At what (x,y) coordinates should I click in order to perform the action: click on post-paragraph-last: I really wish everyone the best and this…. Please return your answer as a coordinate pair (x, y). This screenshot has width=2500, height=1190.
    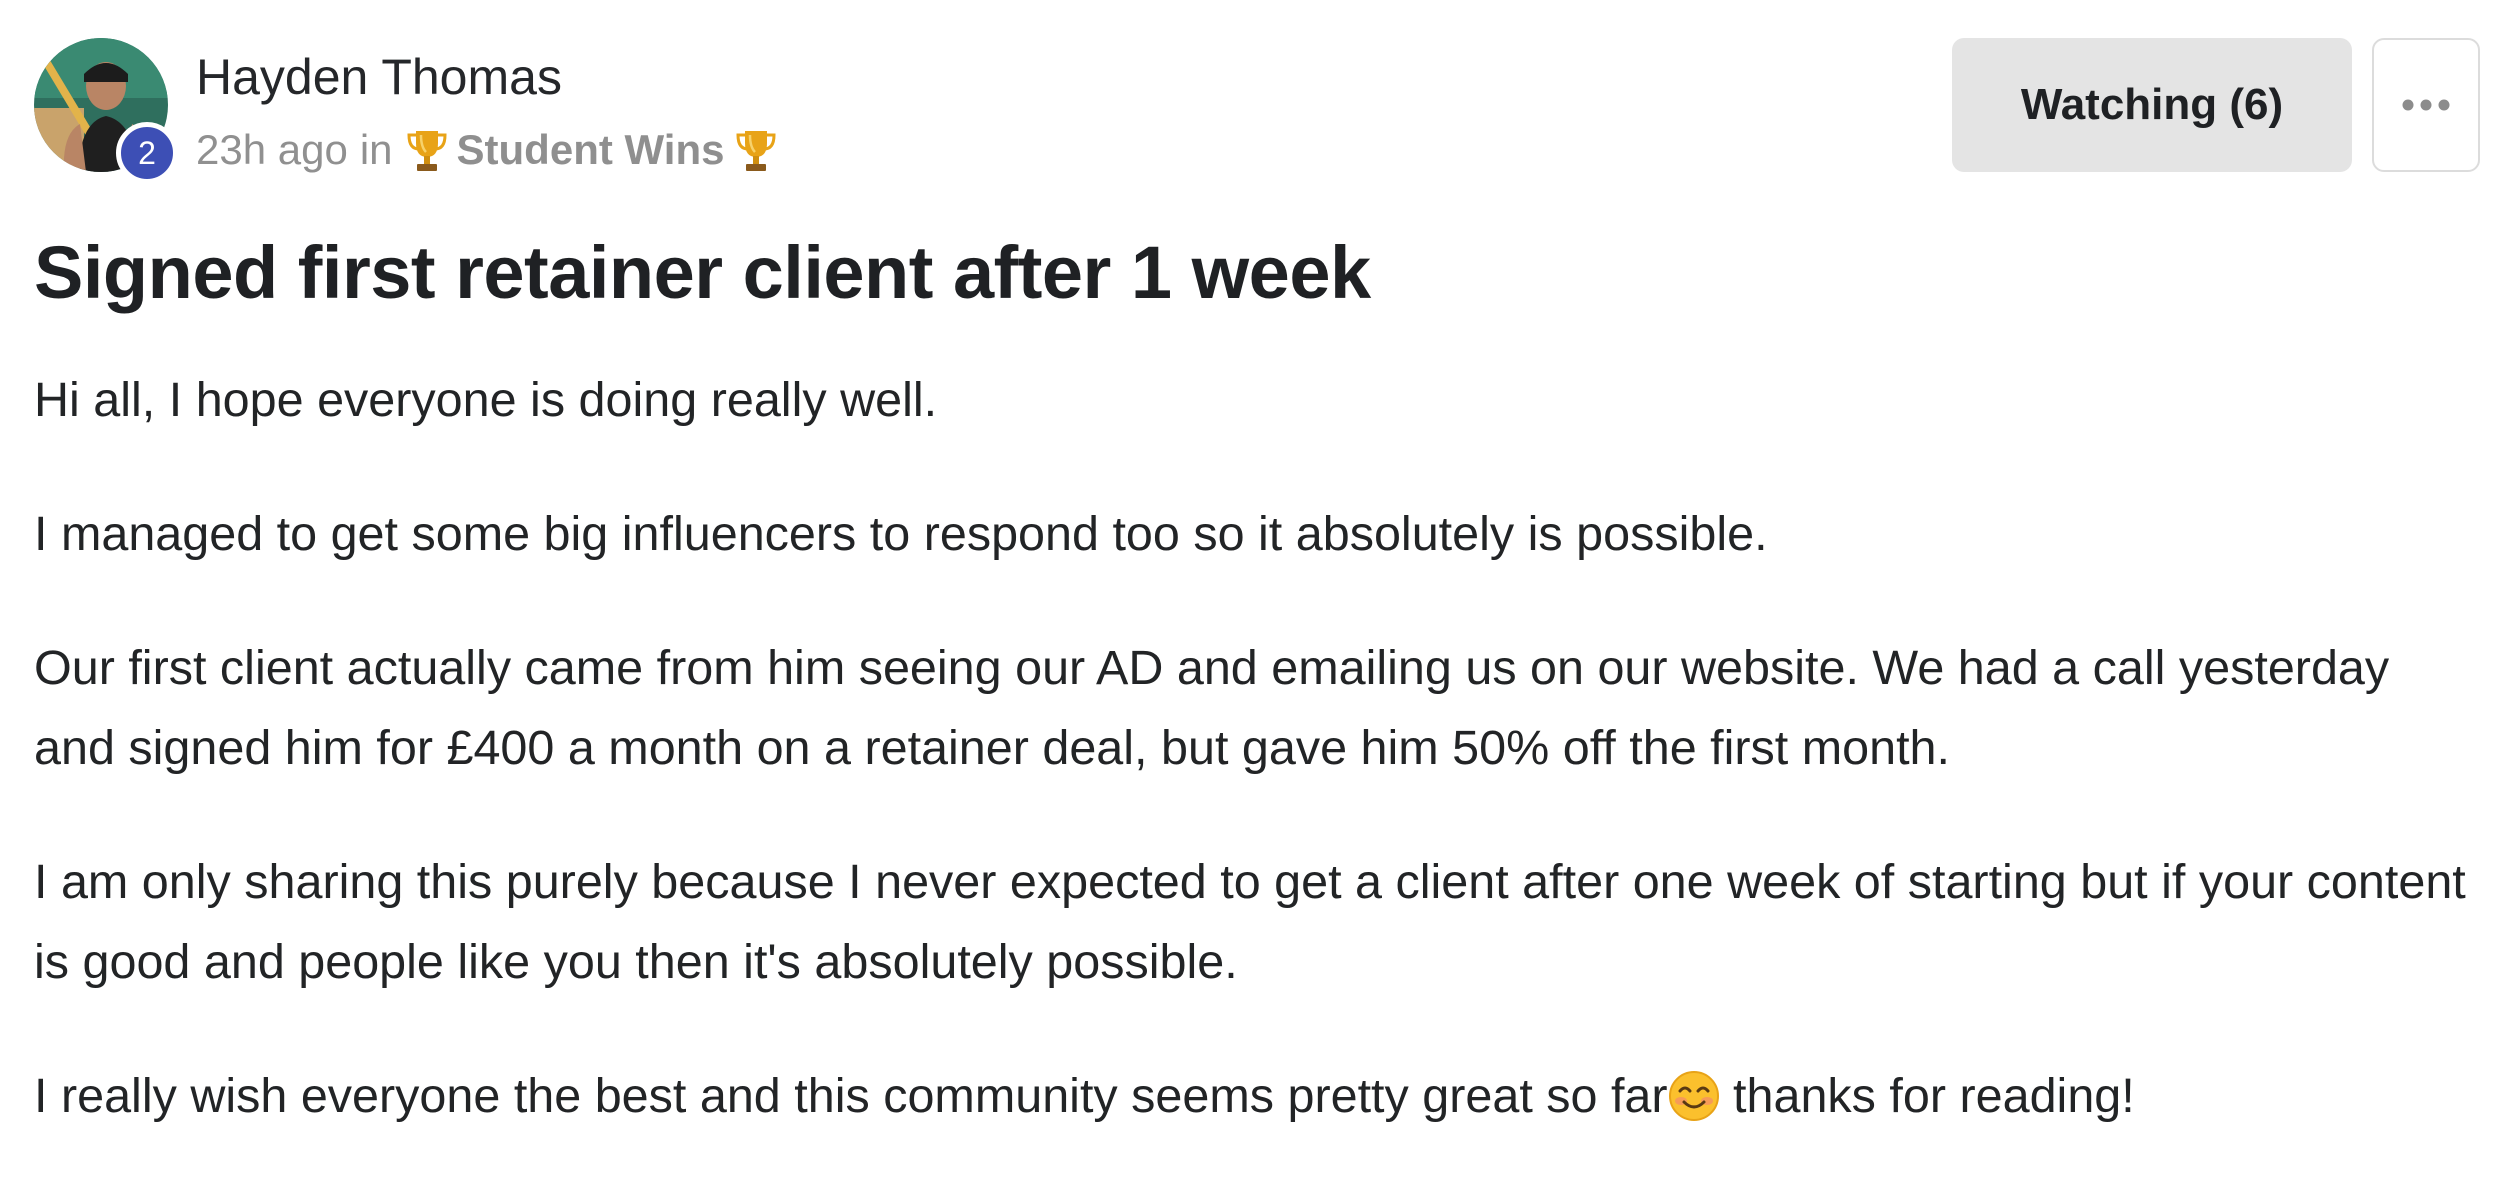
    Looking at the image, I should click on (1254, 1096).